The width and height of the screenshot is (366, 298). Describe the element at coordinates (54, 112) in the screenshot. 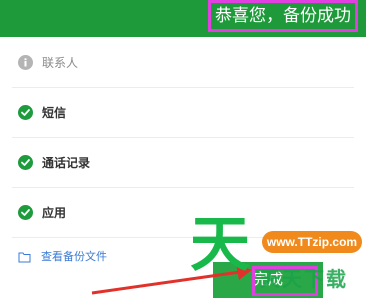

I see `list-item-label: 短信` at that location.